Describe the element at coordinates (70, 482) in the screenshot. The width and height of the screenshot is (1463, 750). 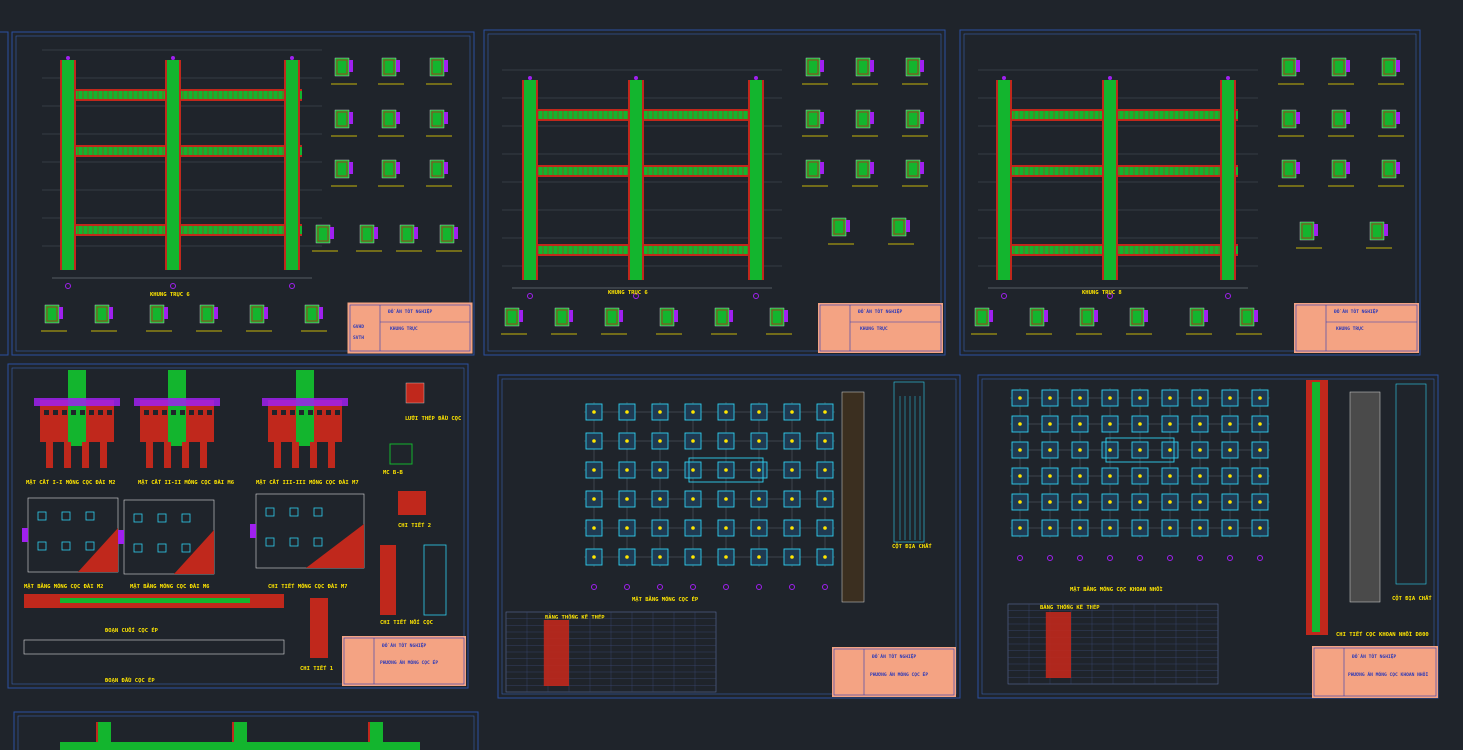
I see `section-label: MẶT CẮT I-I MÓNG CỌC ĐÀI M2` at that location.